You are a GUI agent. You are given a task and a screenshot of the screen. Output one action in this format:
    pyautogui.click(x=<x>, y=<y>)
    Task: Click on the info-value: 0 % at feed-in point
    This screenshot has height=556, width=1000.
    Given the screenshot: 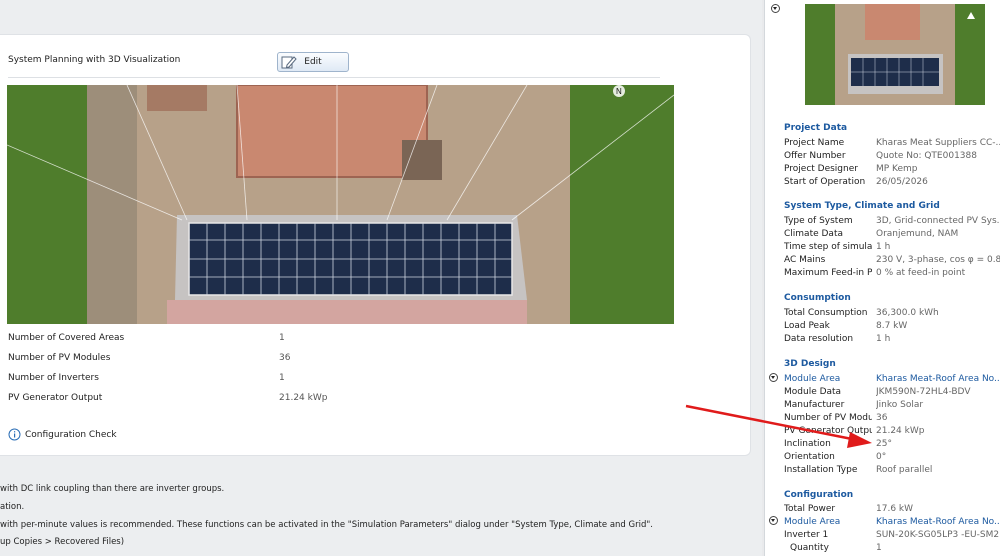 What is the action you would take?
    pyautogui.click(x=921, y=273)
    